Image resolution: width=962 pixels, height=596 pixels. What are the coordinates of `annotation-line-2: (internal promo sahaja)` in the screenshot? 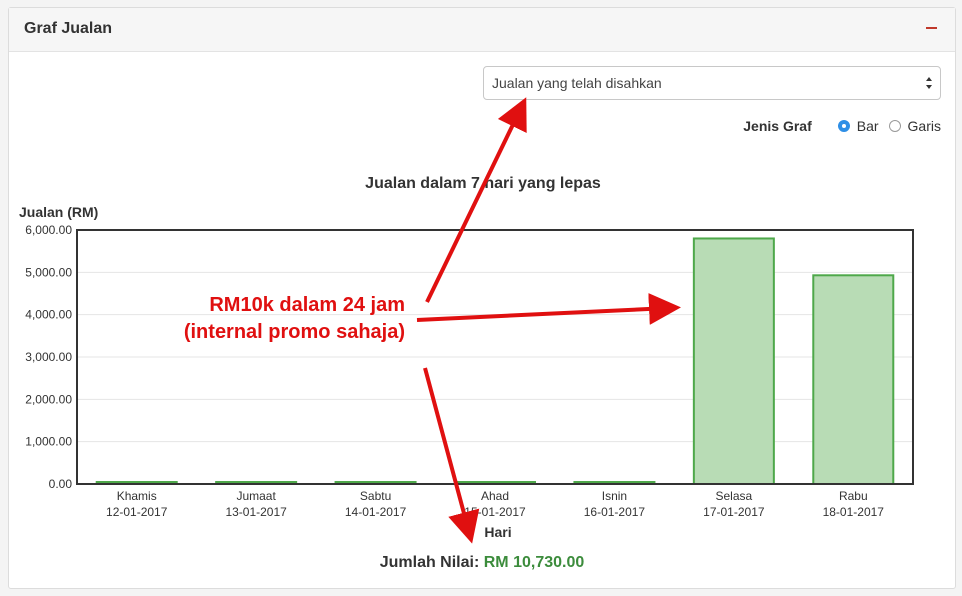 It's located at (294, 332).